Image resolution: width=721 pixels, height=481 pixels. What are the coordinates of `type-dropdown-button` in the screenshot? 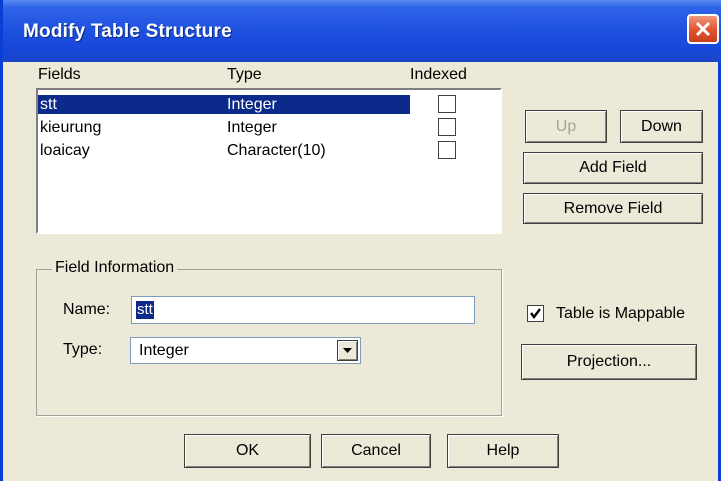 It's located at (347, 350).